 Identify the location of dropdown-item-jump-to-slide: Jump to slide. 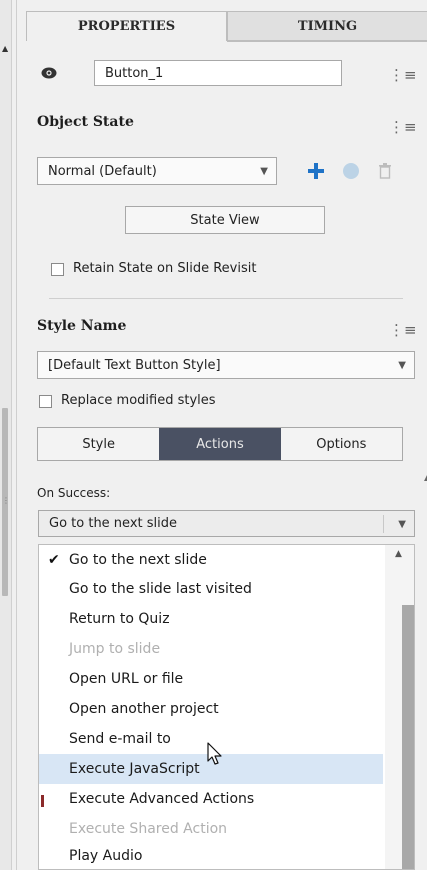
(211, 649).